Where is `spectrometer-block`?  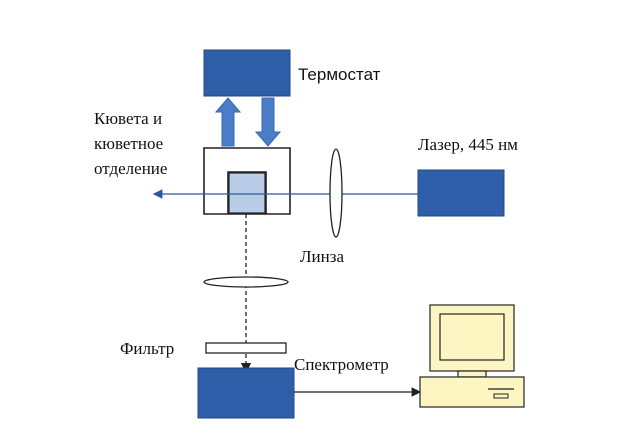
spectrometer-block is located at coordinates (246, 393).